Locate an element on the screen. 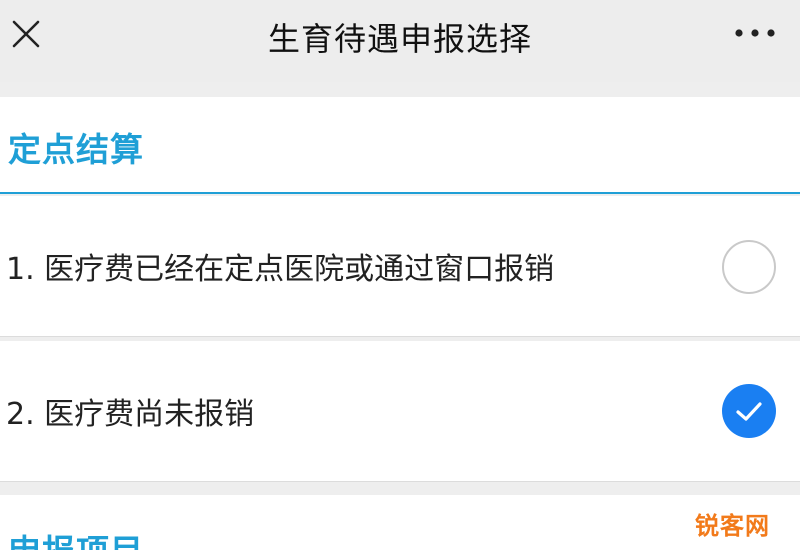 The image size is (800, 550). option-label: 1. 医疗费已经在定点医院或通过窗口报销 is located at coordinates (280, 269).